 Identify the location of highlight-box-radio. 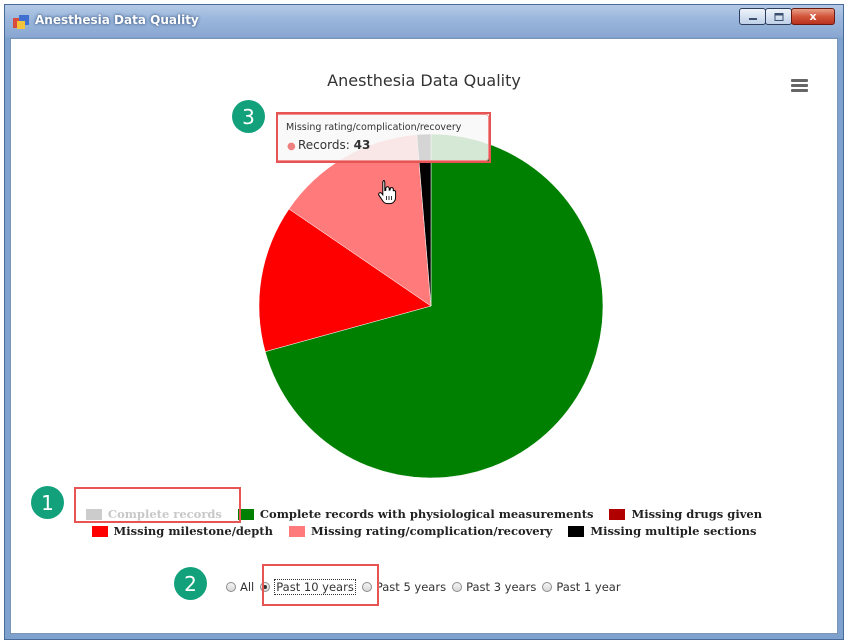
(320, 585).